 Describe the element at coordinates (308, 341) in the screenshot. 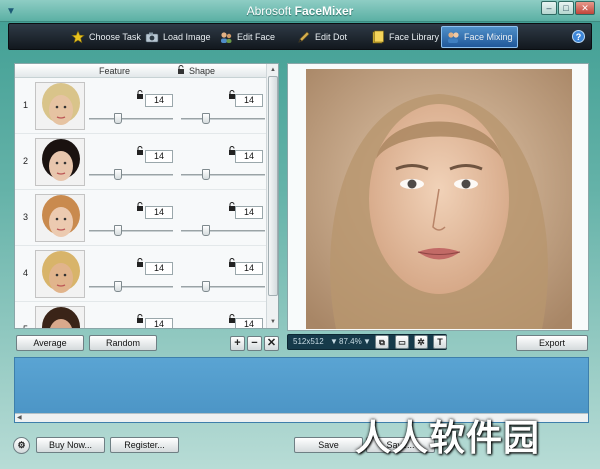

I see `image-size-label: 512x512` at that location.